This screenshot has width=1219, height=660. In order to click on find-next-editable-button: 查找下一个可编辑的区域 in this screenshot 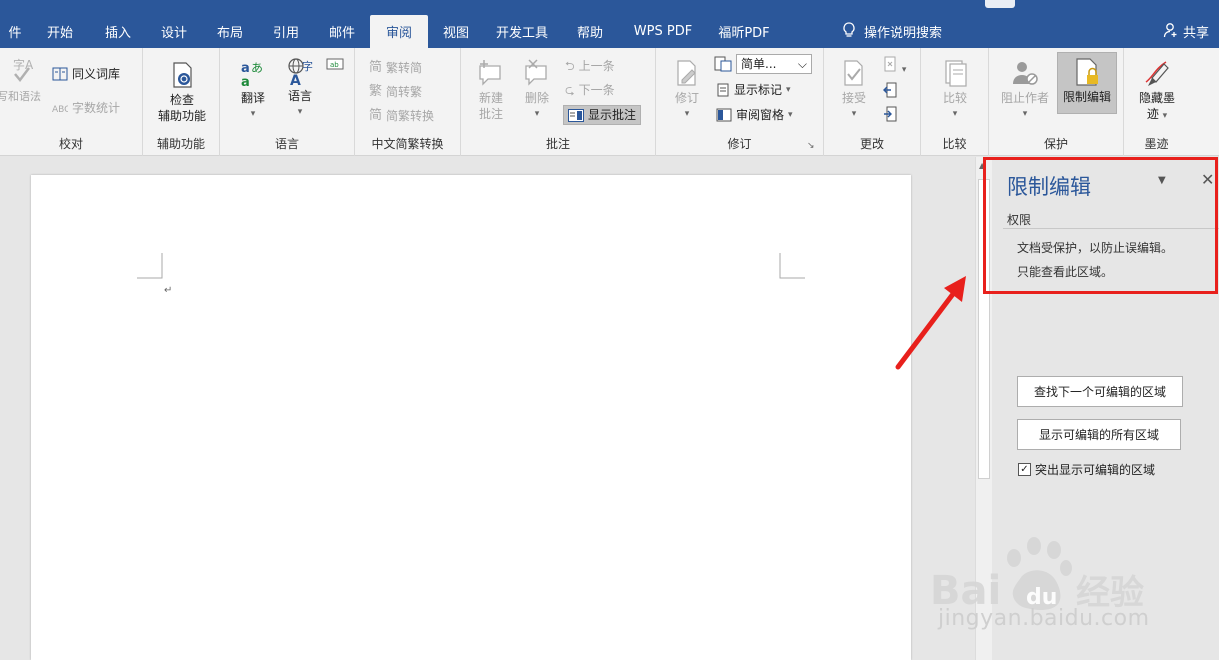, I will do `click(1100, 391)`.